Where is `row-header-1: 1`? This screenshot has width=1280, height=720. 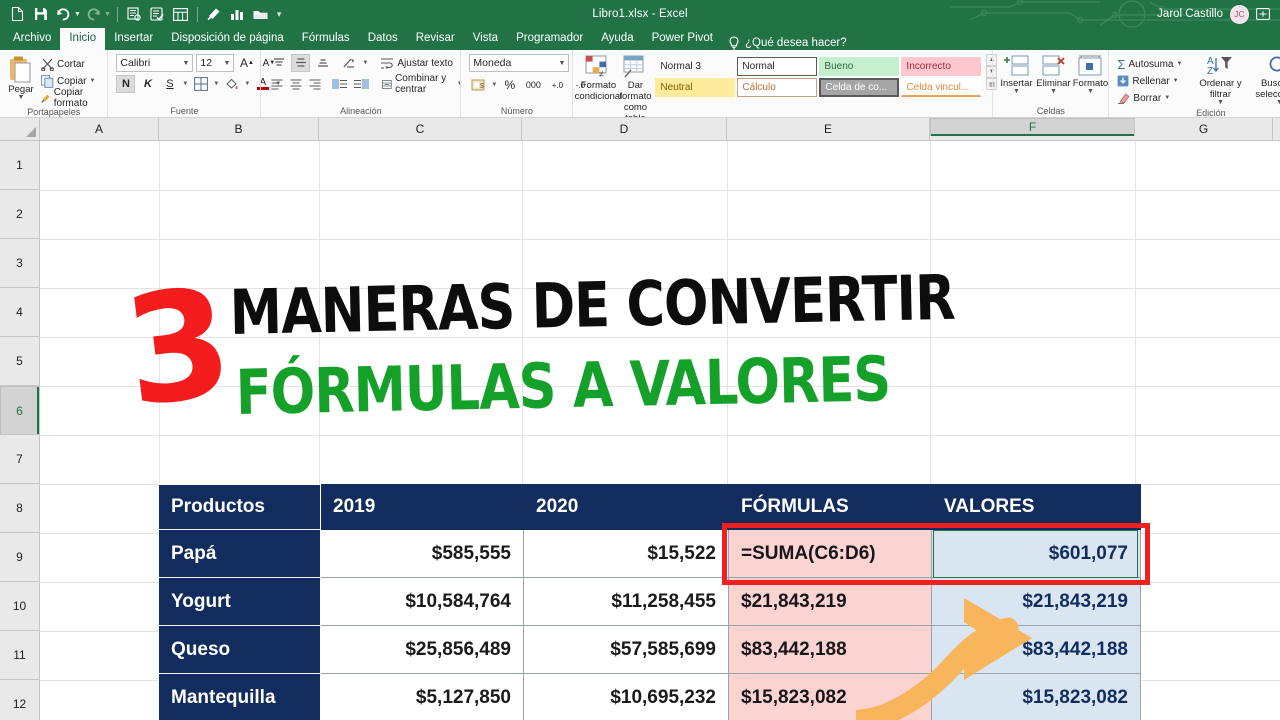
row-header-1: 1 is located at coordinates (19, 165).